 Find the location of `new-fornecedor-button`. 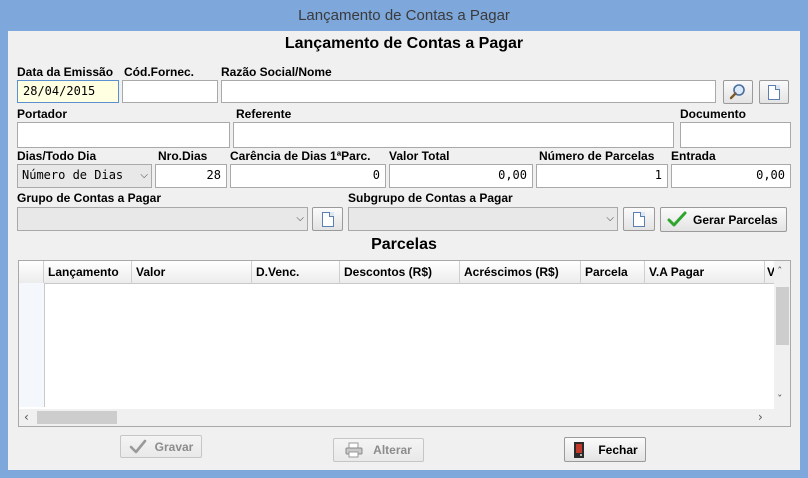

new-fornecedor-button is located at coordinates (774, 92).